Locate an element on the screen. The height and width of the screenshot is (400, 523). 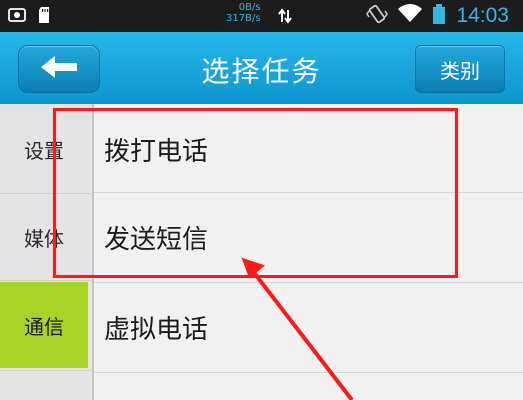
clock-time: 14:03 is located at coordinates (482, 15).